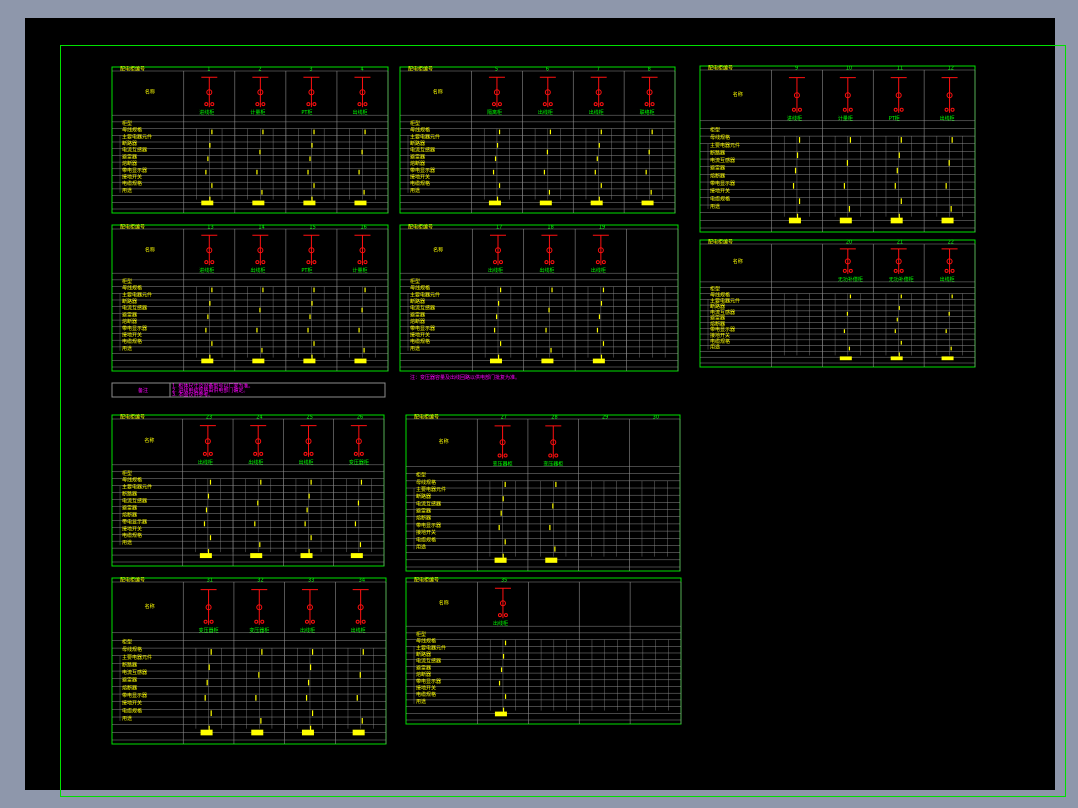 Image resolution: width=1078 pixels, height=808 pixels. I want to click on note-text: 注：变压器容量及出线回路以供电部门批复为准。, so click(465, 377).